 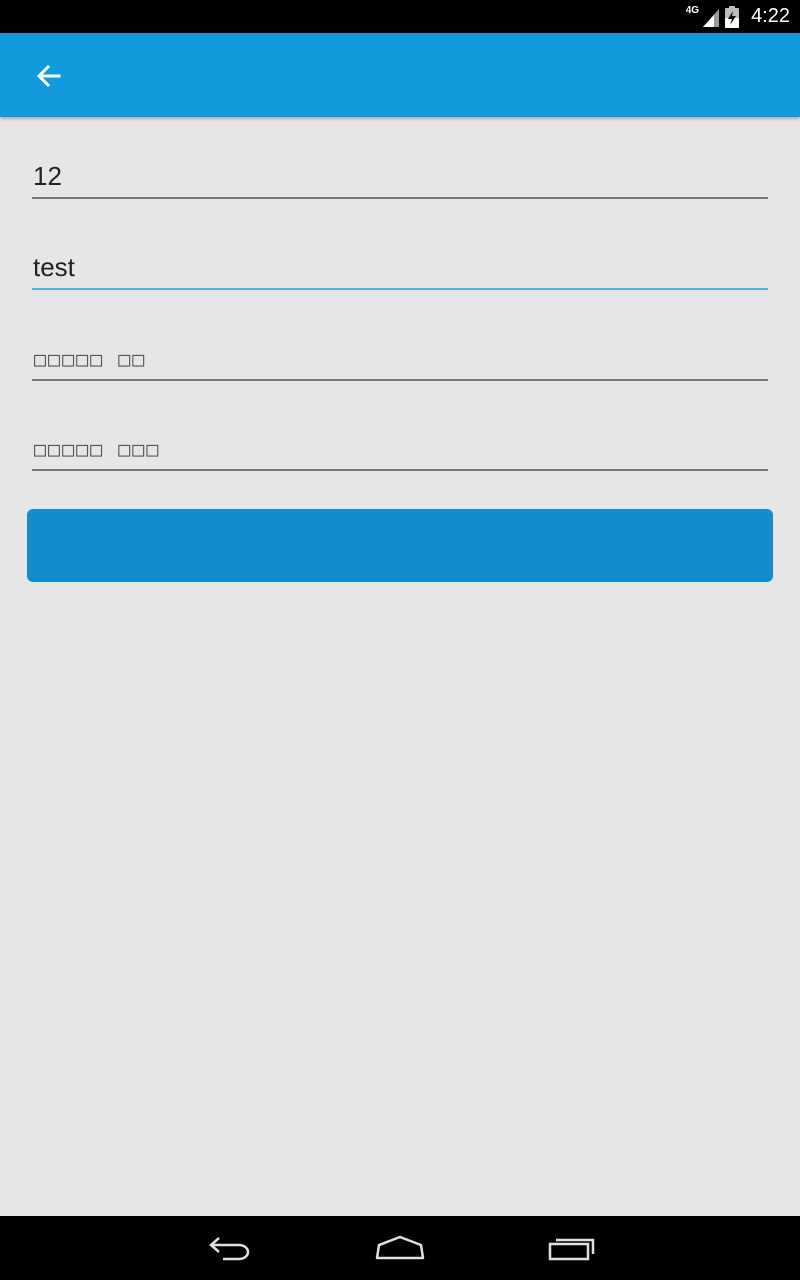 I want to click on arrow-left-icon, so click(x=48, y=76).